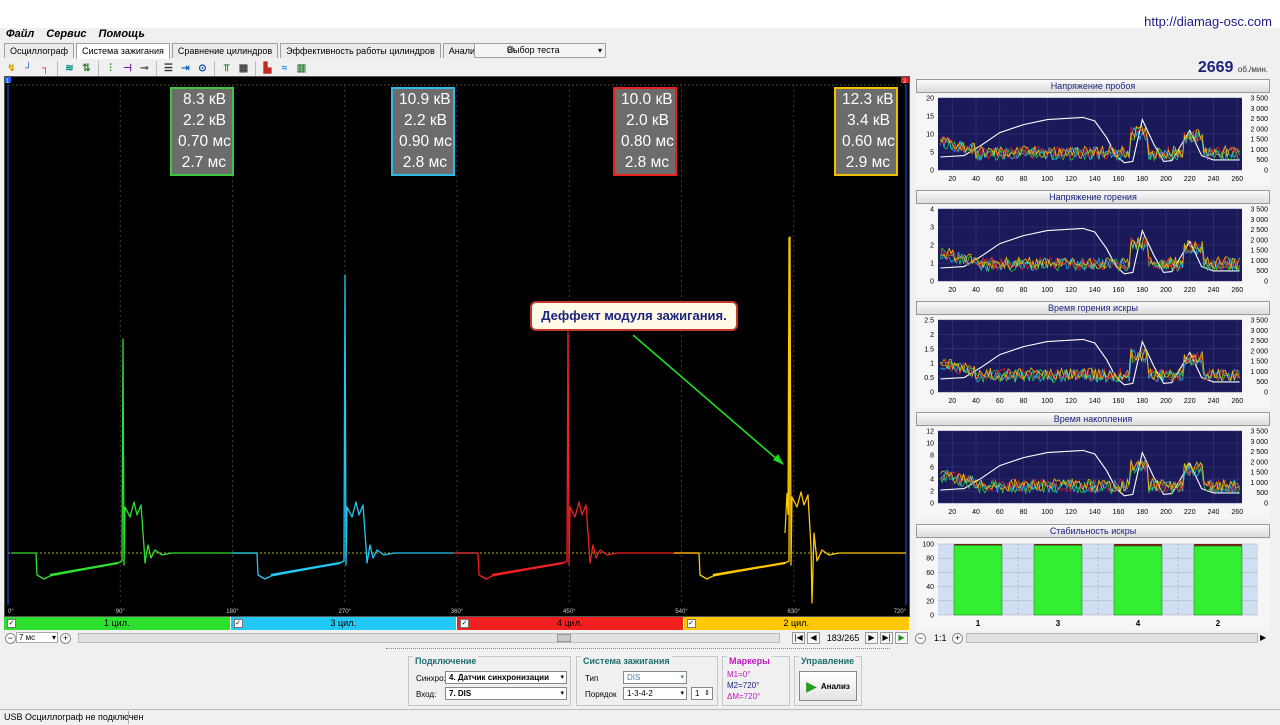 This screenshot has width=1280, height=725. What do you see at coordinates (867, 162) in the screenshot?
I see `dwell-time: 2.9 мс` at bounding box center [867, 162].